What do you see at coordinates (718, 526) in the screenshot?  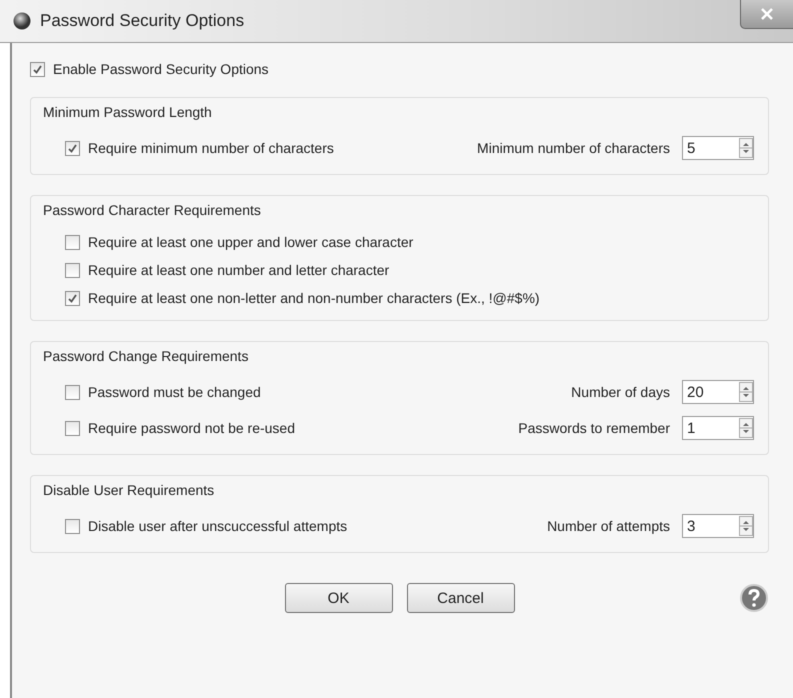 I see `number-spinner: 3` at bounding box center [718, 526].